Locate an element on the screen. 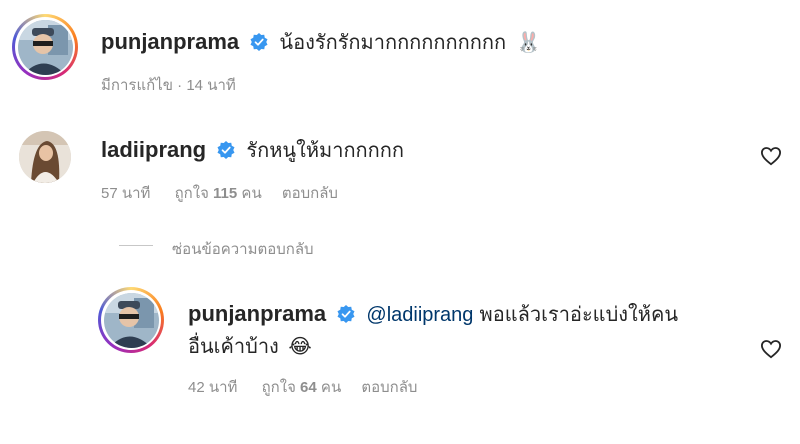 Image resolution: width=800 pixels, height=444 pixels. likes-count-link: ถูกใจ 64 คน is located at coordinates (304, 387).